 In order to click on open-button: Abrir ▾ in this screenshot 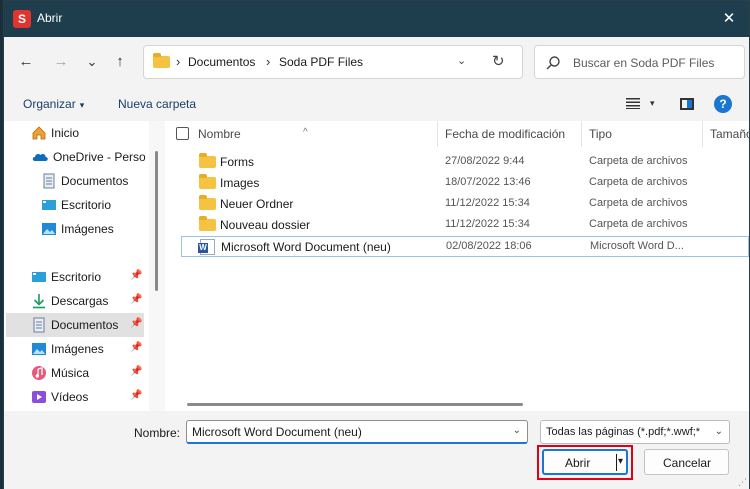, I will do `click(585, 462)`.